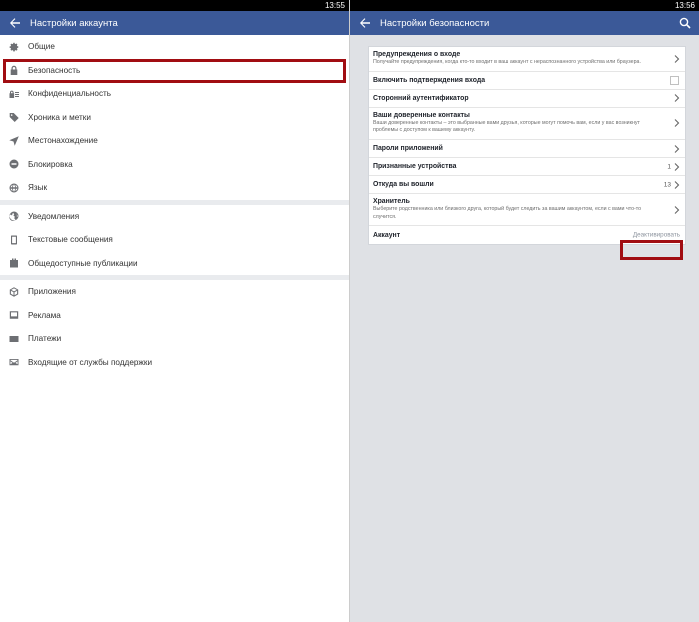 The image size is (699, 622). Describe the element at coordinates (524, 23) in the screenshot. I see `app-bar: Настройки безопасности` at that location.